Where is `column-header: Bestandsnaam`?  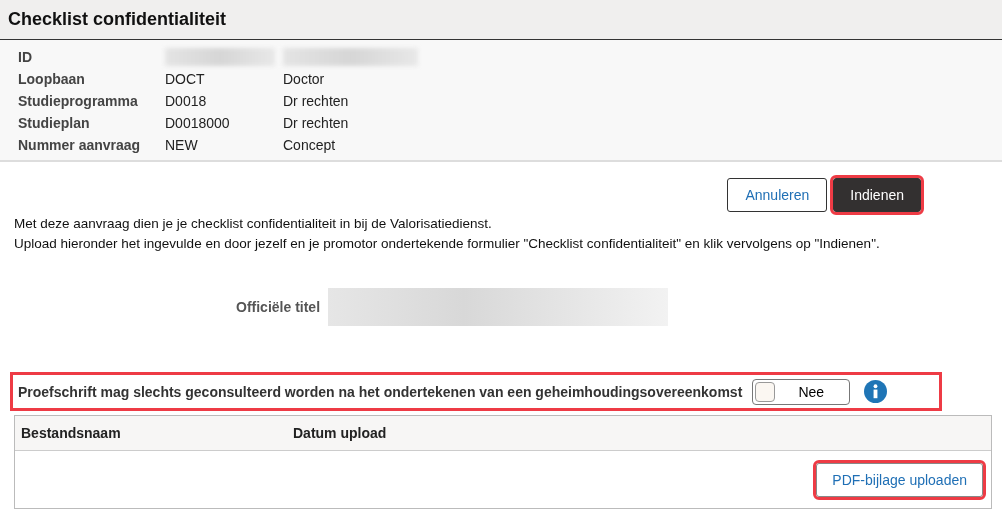
column-header: Bestandsnaam is located at coordinates (71, 433).